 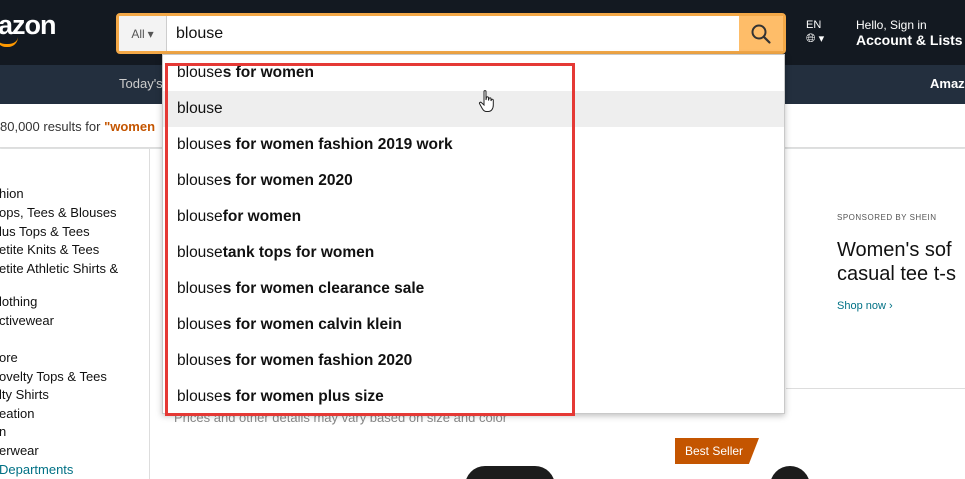 I want to click on promo-title: Women's sof casual tee t-s, so click(x=901, y=262).